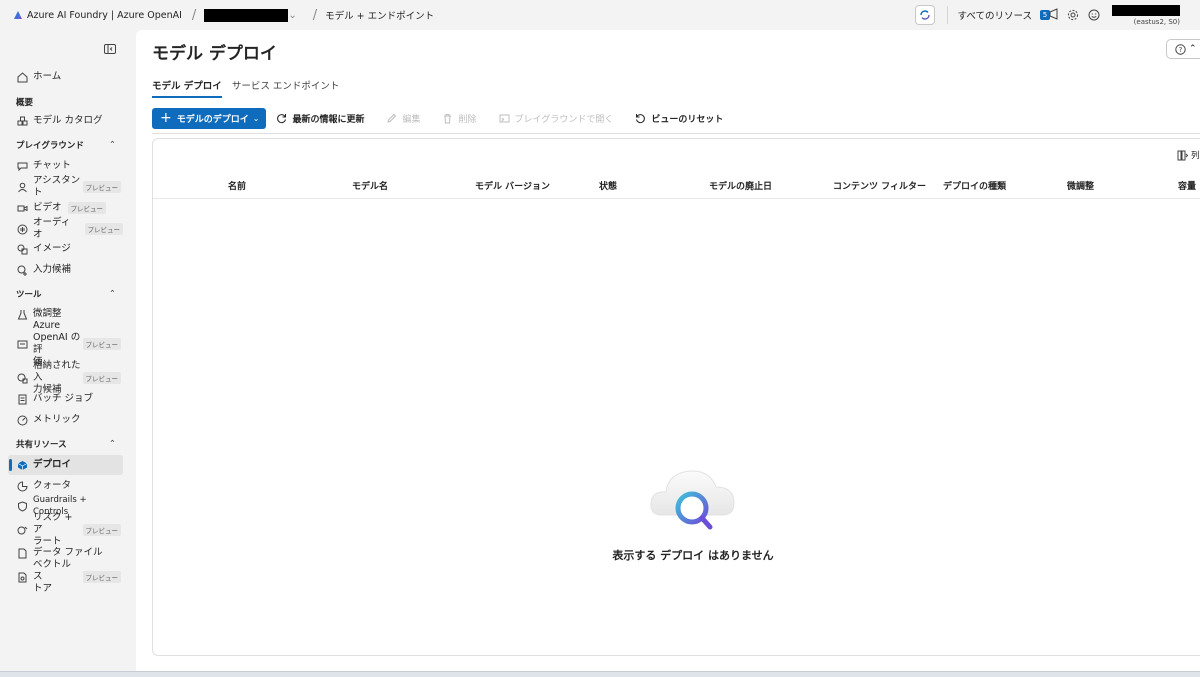 This screenshot has height=677, width=1200. Describe the element at coordinates (65, 529) in the screenshot. I see `sidebar-item-risk-alerts: リスク + ア ラート プレビュー` at that location.